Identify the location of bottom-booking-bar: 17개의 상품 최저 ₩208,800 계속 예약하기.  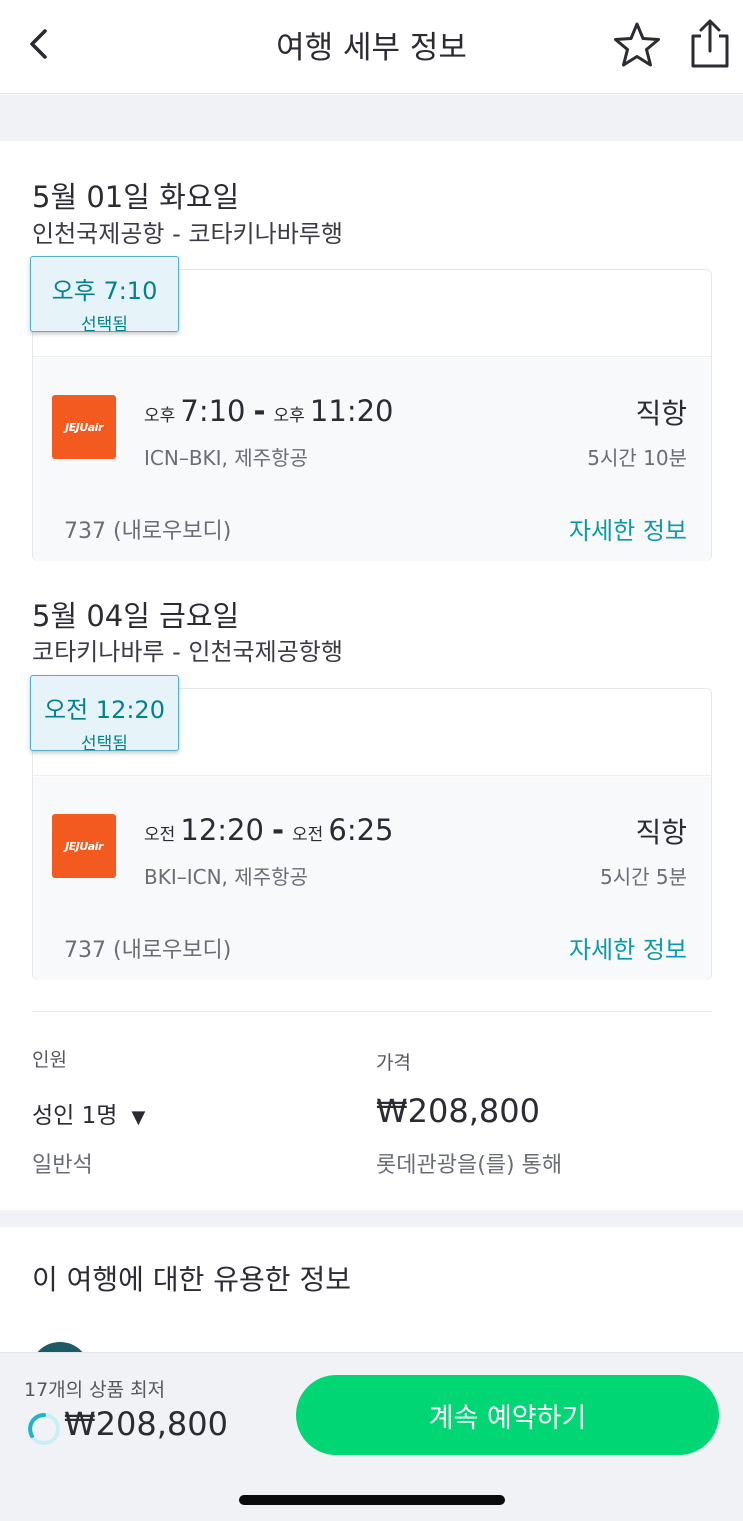
(371, 1436).